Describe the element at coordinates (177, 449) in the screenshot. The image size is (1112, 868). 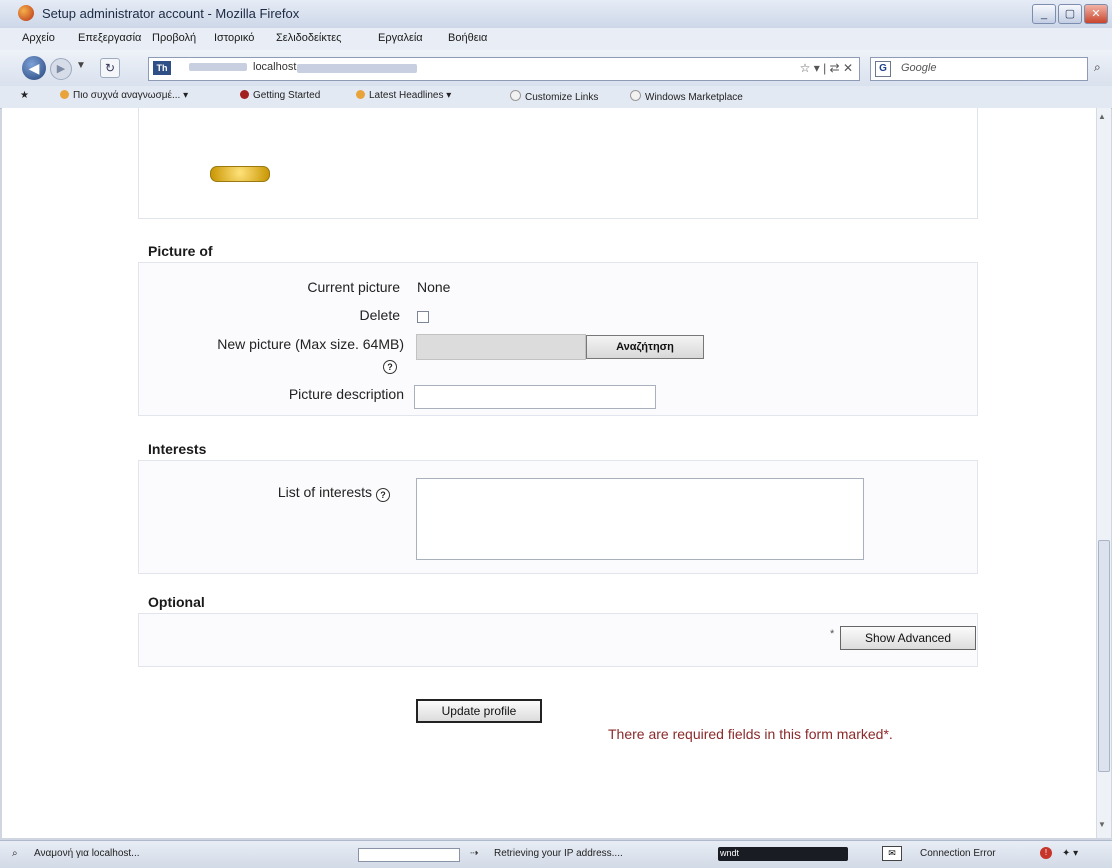
I see `interests-section-legend: Interests` at that location.